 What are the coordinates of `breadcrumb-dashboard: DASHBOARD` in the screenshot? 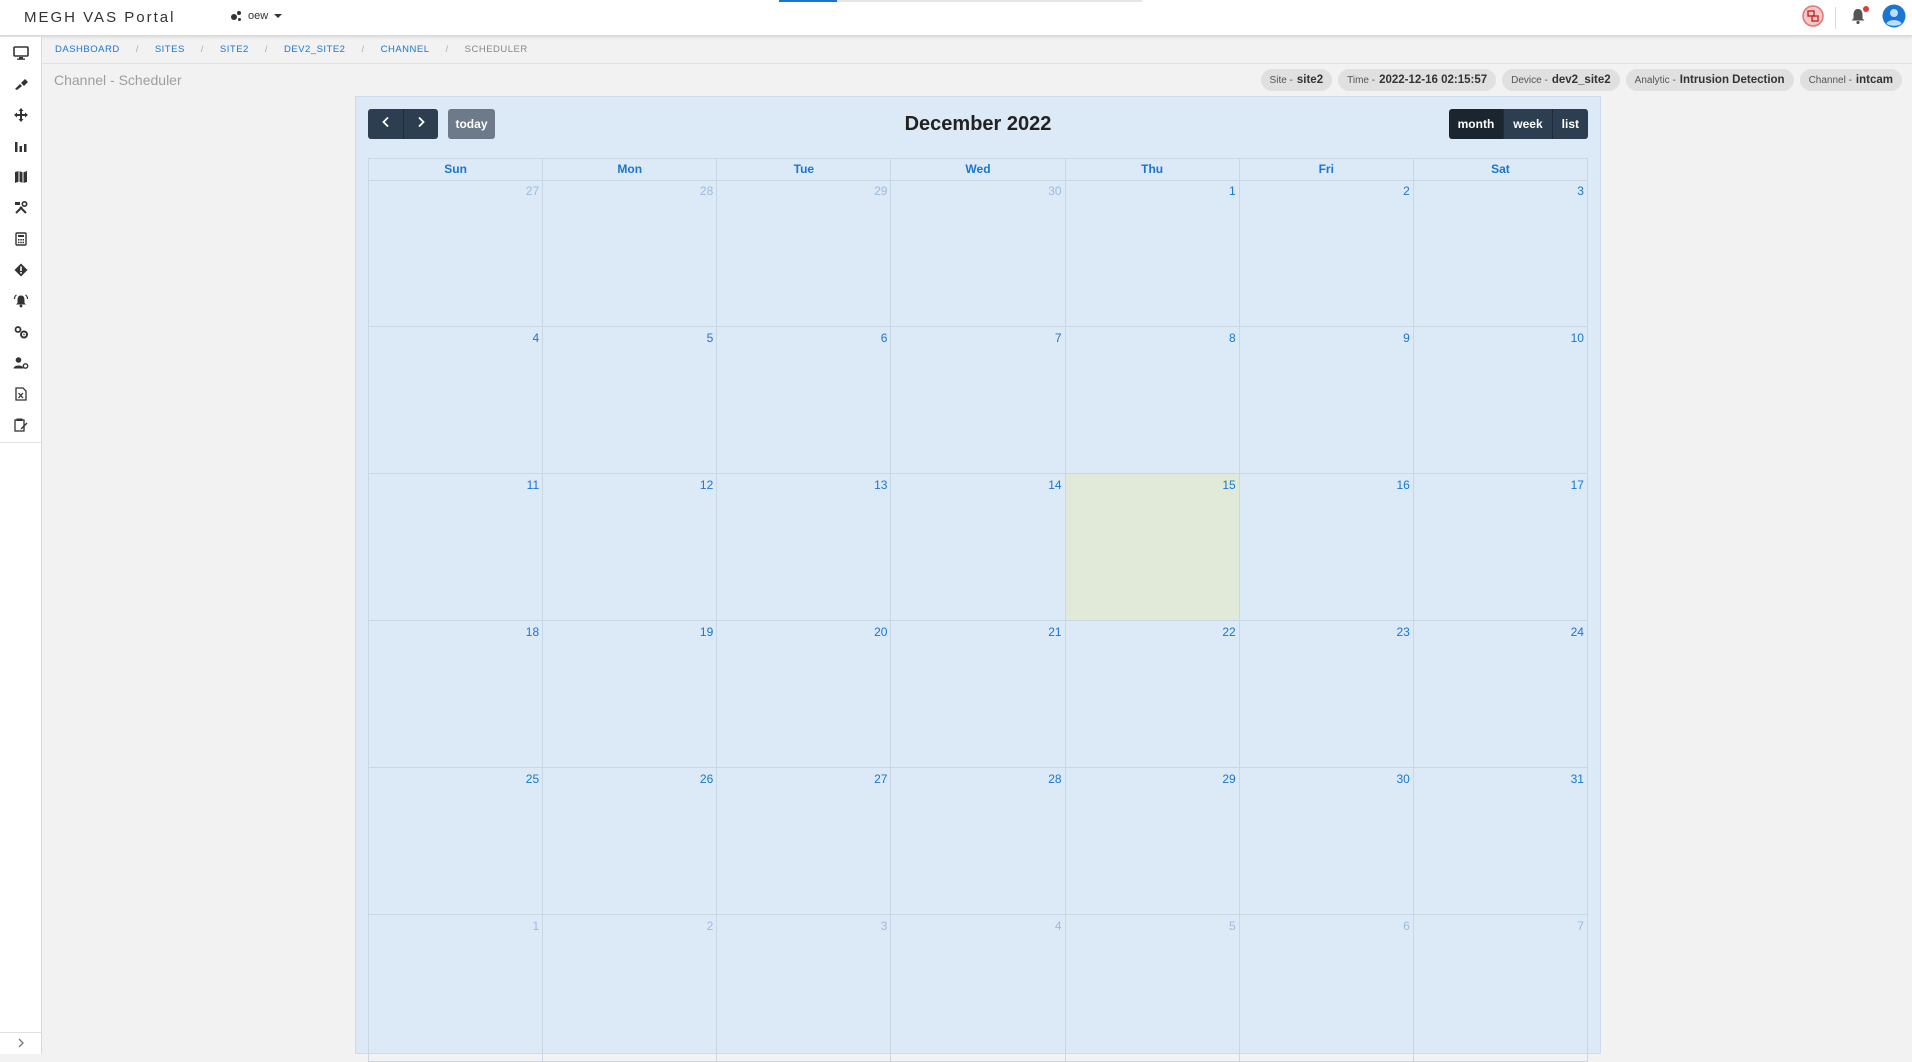 It's located at (87, 49).